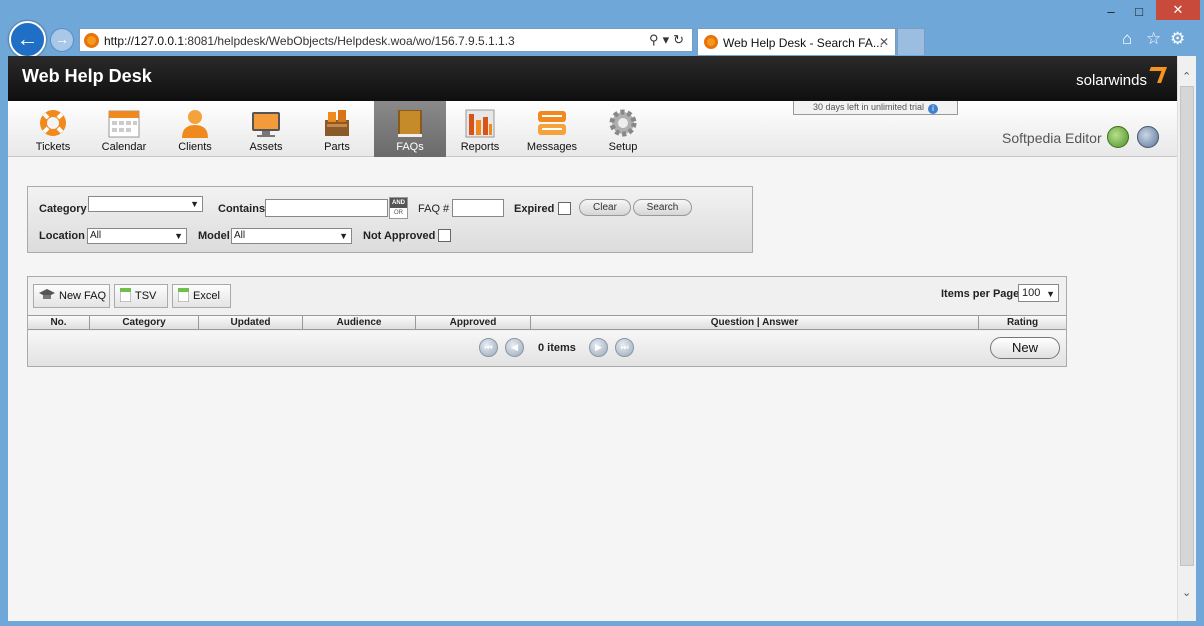  Describe the element at coordinates (398, 213) in the screenshot. I see `or-label: OR` at that location.